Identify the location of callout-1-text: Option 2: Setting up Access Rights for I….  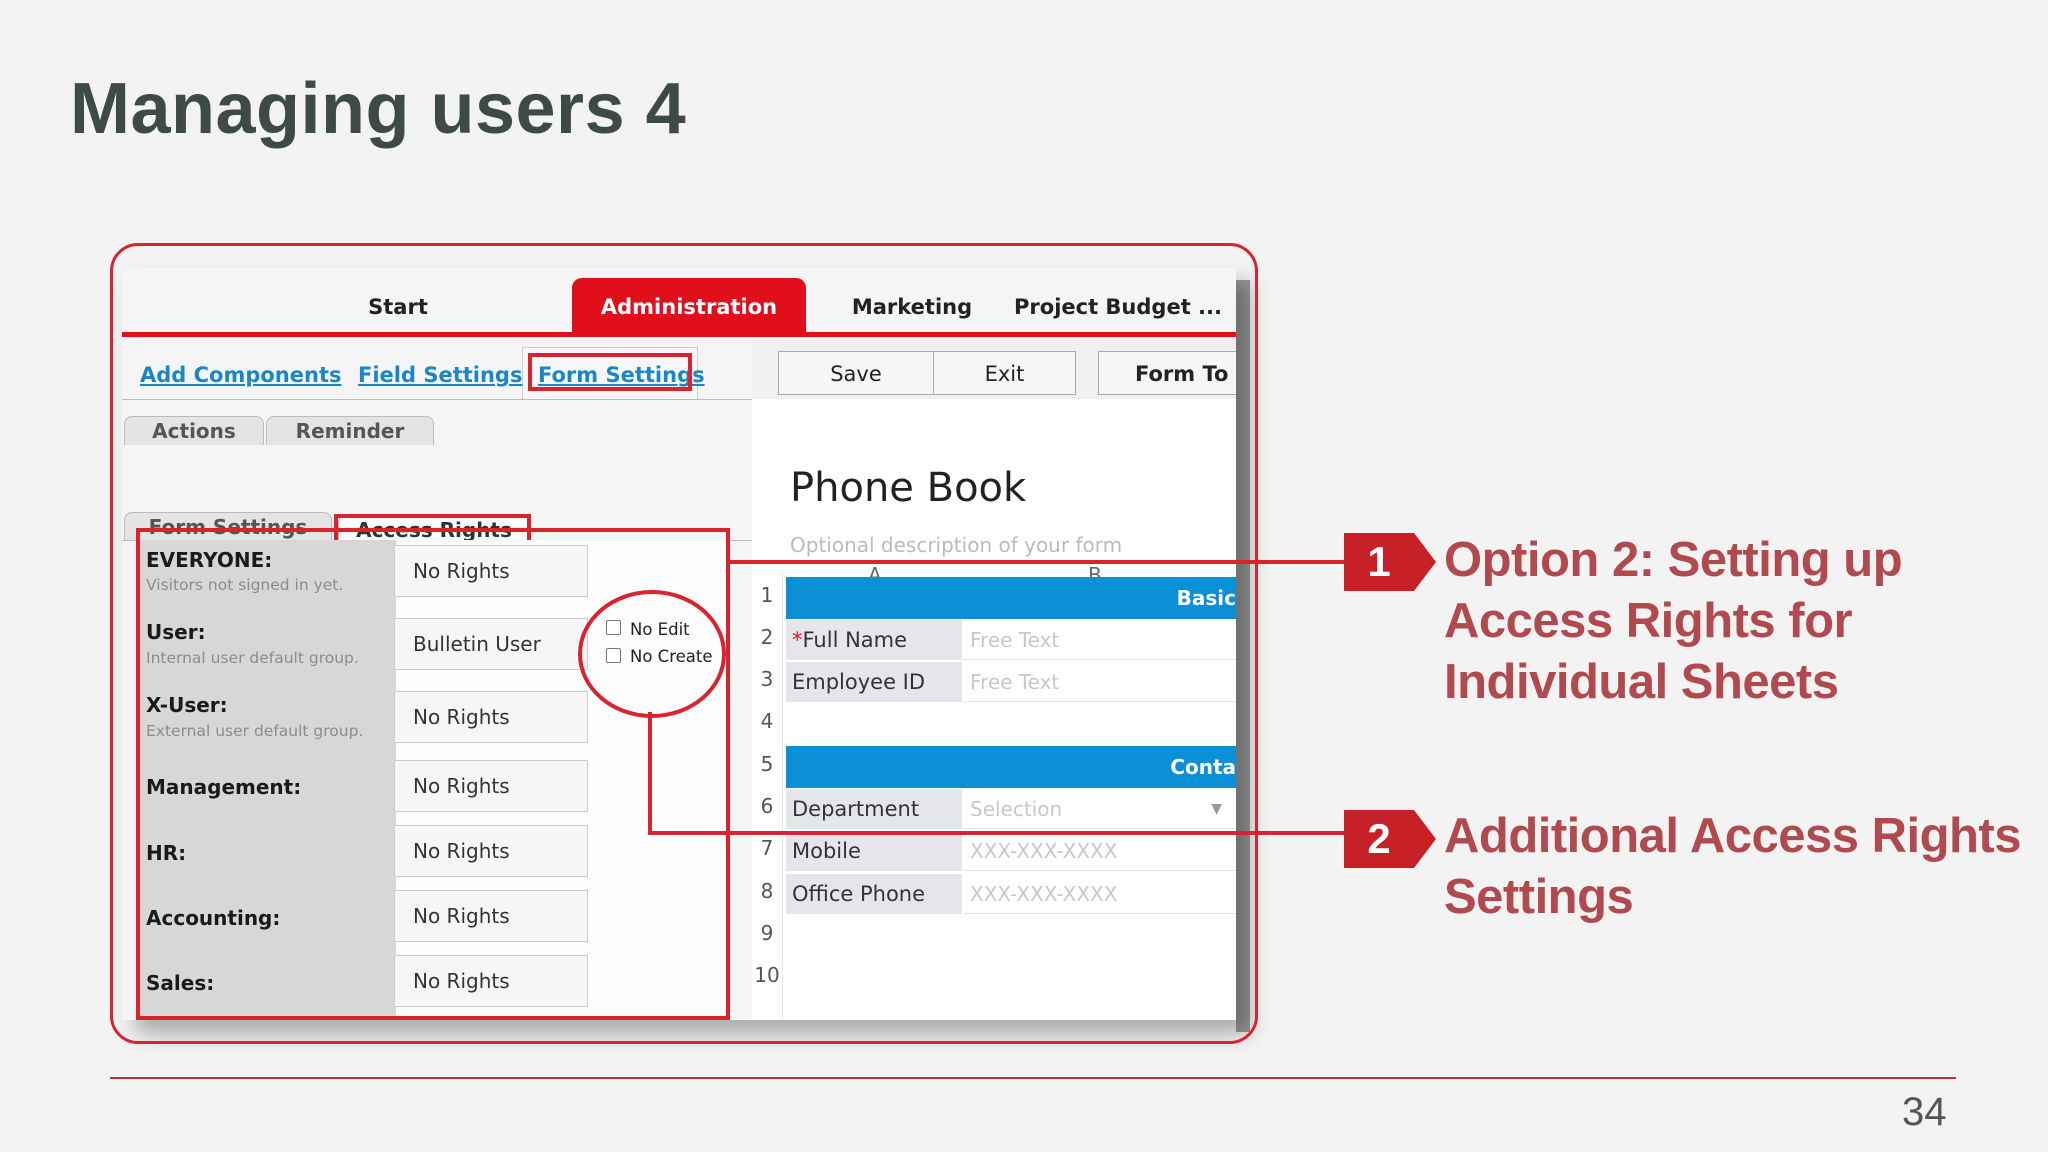
(1673, 621).